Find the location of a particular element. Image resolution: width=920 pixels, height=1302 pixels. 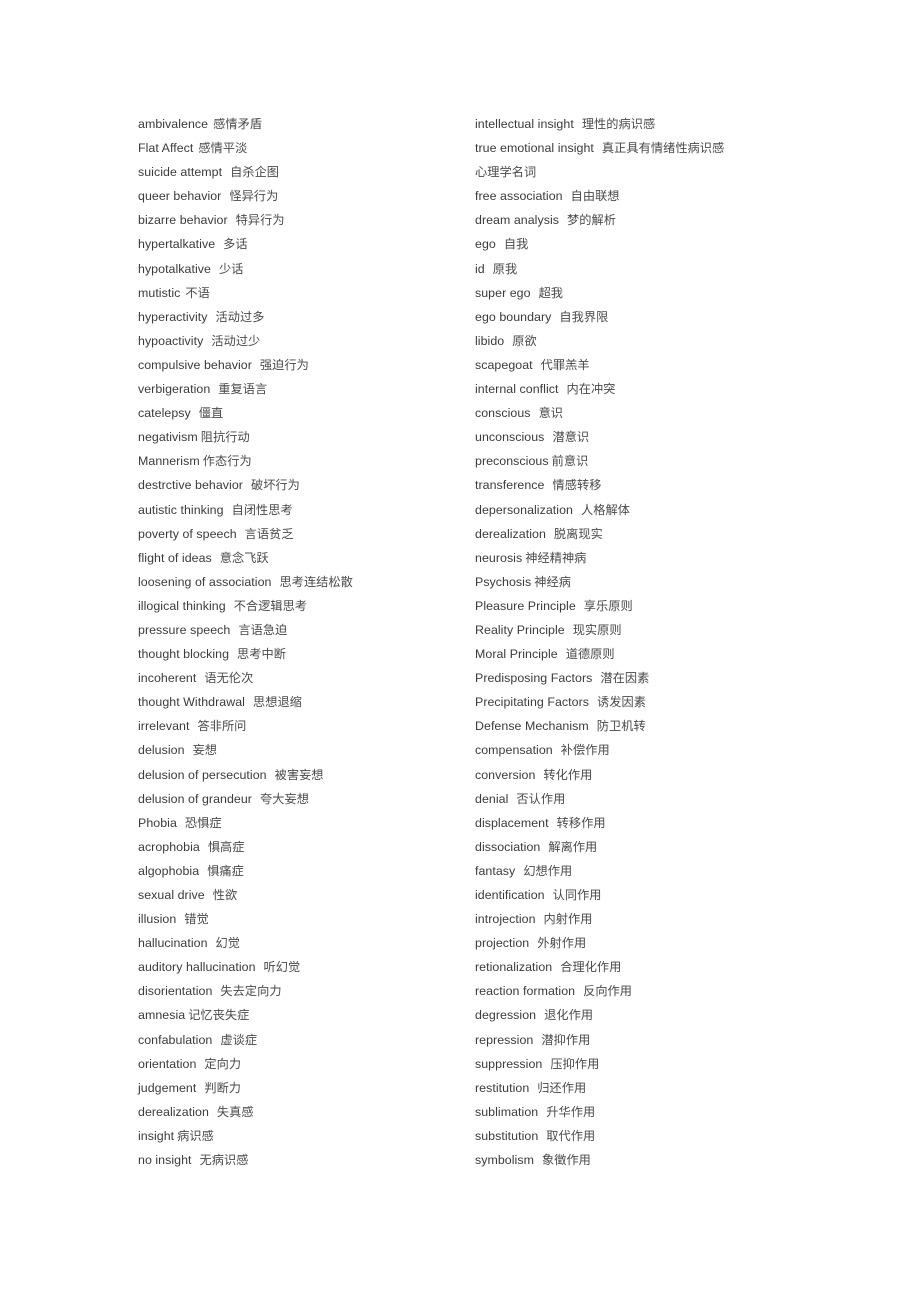

entry-gloss: 心理学名词 is located at coordinates (506, 172).